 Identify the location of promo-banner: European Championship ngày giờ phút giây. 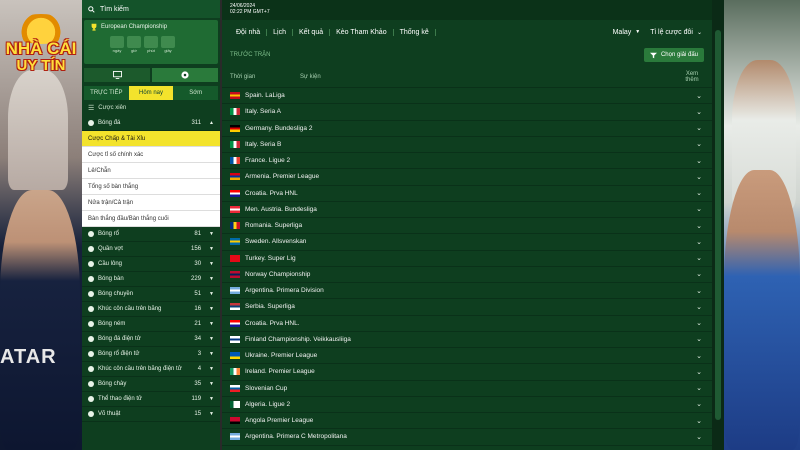
(151, 42).